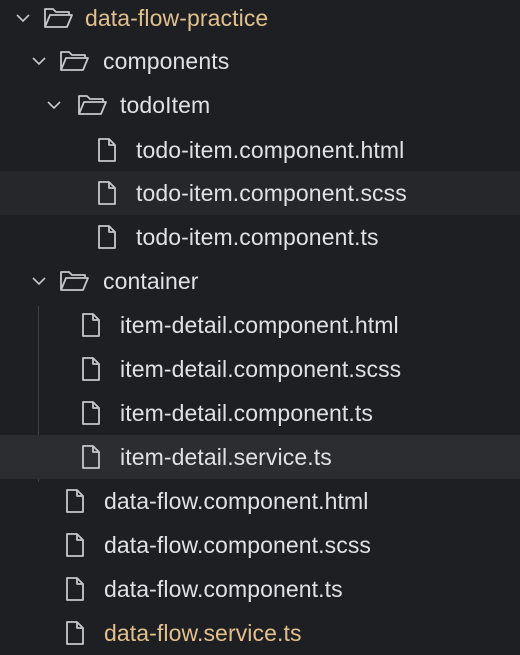 The width and height of the screenshot is (520, 655). I want to click on tree-file-label: todo-item.component.html, so click(270, 149).